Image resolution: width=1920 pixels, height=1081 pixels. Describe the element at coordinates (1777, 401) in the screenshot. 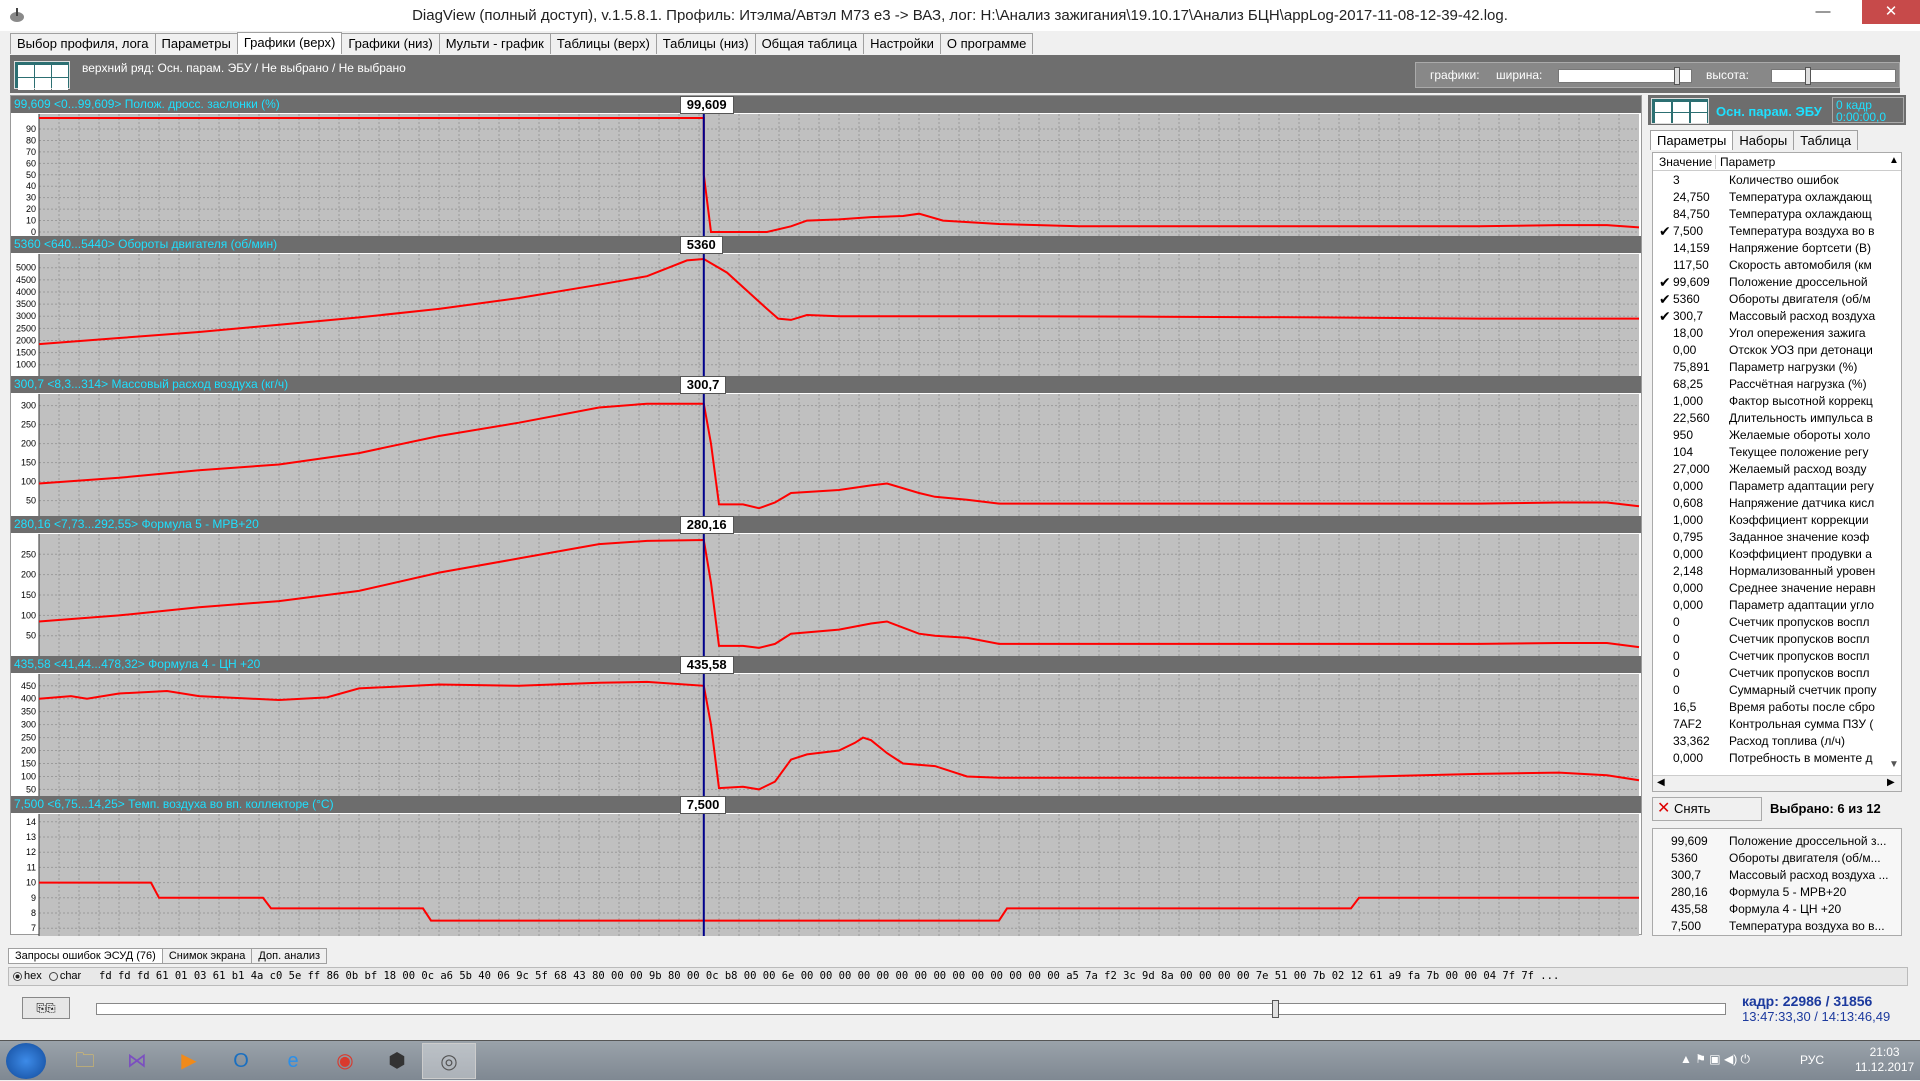

I see `table-row: 1,000 Фактор высотной коррекц` at that location.